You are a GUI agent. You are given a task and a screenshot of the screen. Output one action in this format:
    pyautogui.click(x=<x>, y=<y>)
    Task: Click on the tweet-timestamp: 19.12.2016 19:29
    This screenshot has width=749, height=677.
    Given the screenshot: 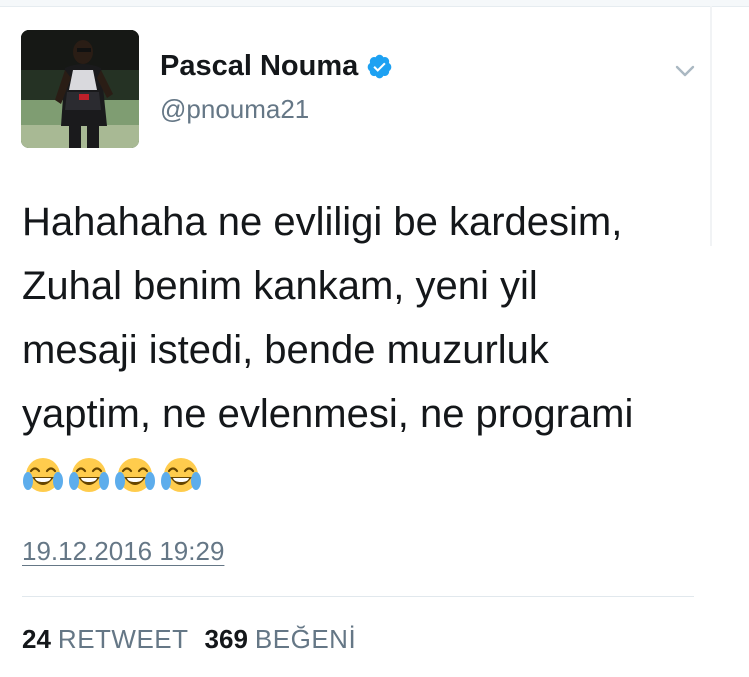 What is the action you would take?
    pyautogui.click(x=123, y=551)
    